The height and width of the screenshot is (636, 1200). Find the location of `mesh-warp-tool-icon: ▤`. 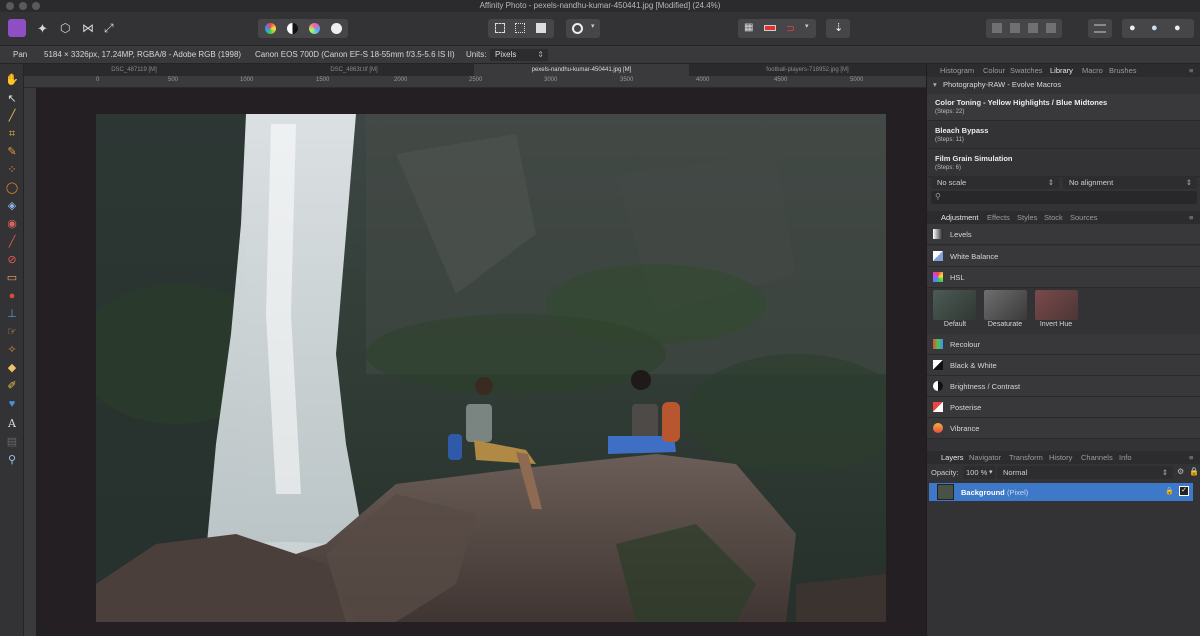

mesh-warp-tool-icon: ▤ is located at coordinates (12, 442).